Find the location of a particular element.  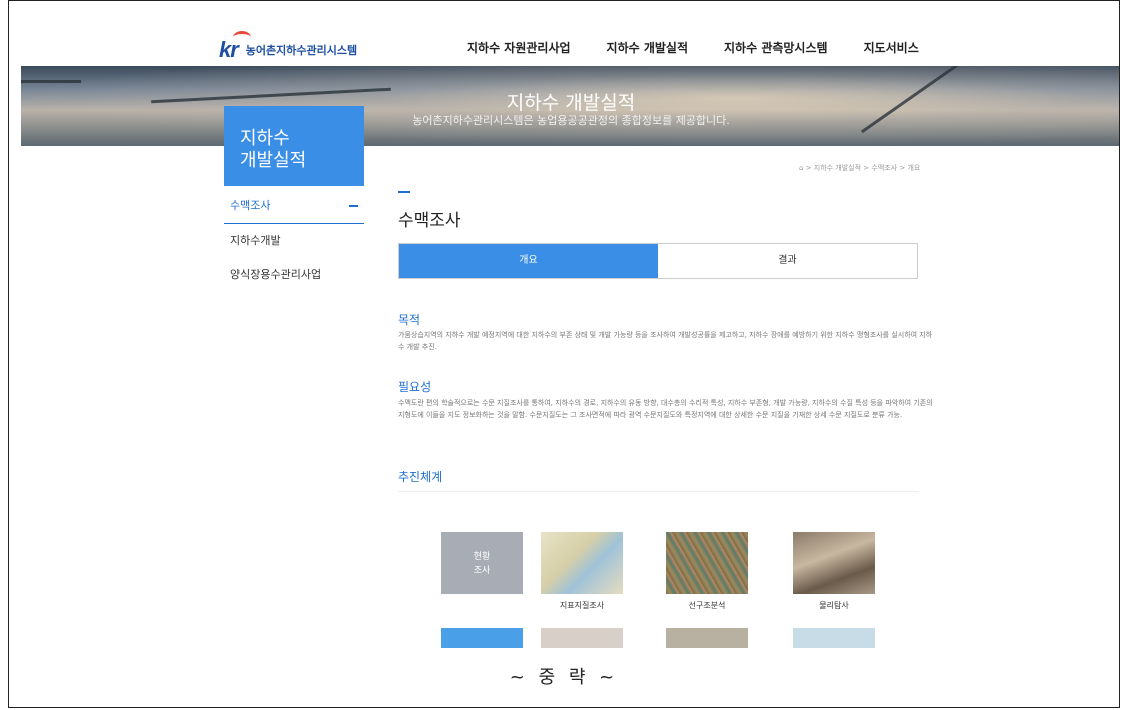

gallery-caption: 물리탐사 is located at coordinates (834, 605).